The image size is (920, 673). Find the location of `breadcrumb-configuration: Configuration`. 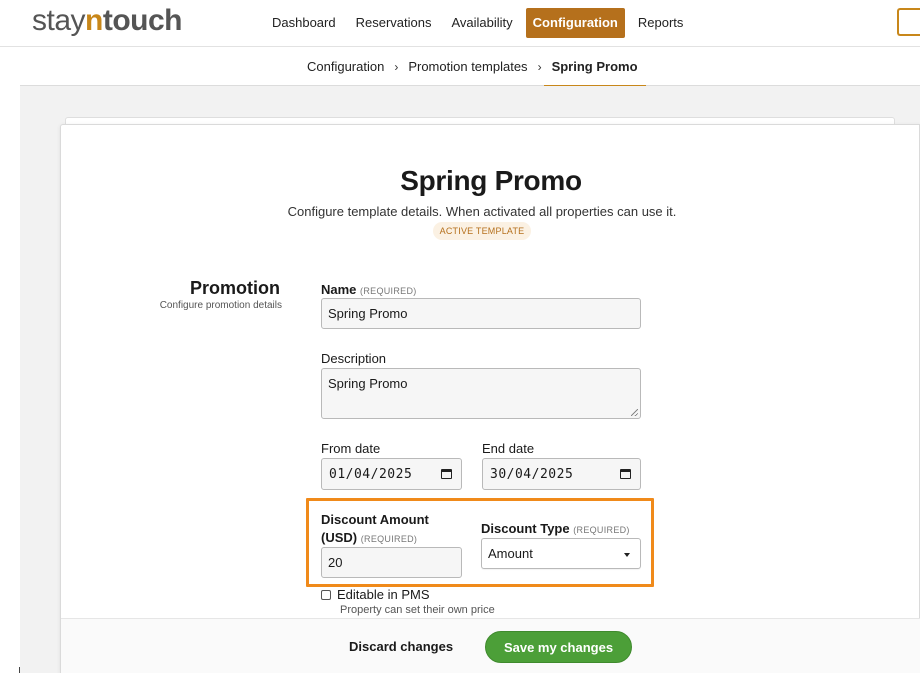

breadcrumb-configuration: Configuration is located at coordinates (345, 66).